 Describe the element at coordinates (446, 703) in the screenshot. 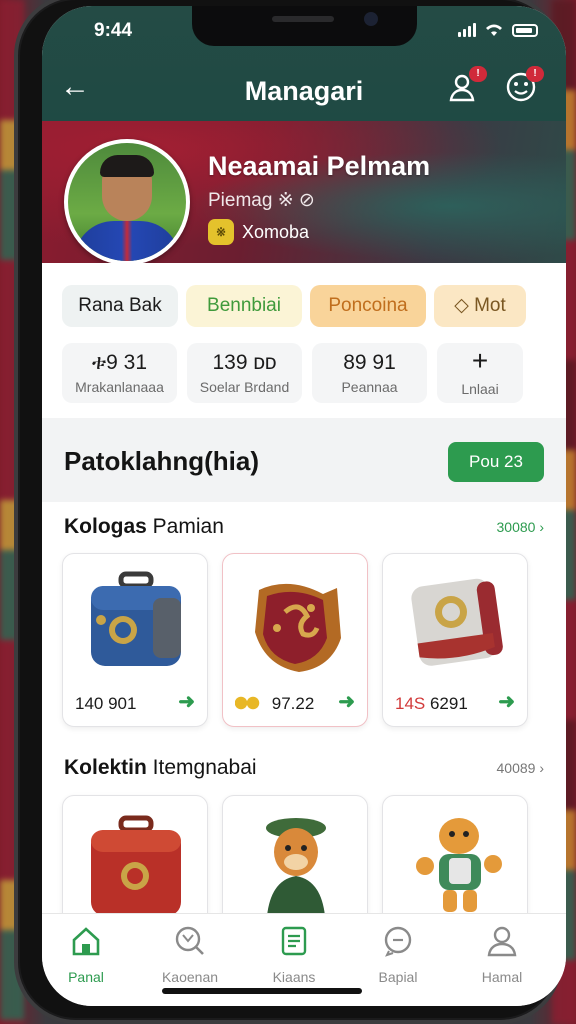

I see `price-value: 6291` at that location.